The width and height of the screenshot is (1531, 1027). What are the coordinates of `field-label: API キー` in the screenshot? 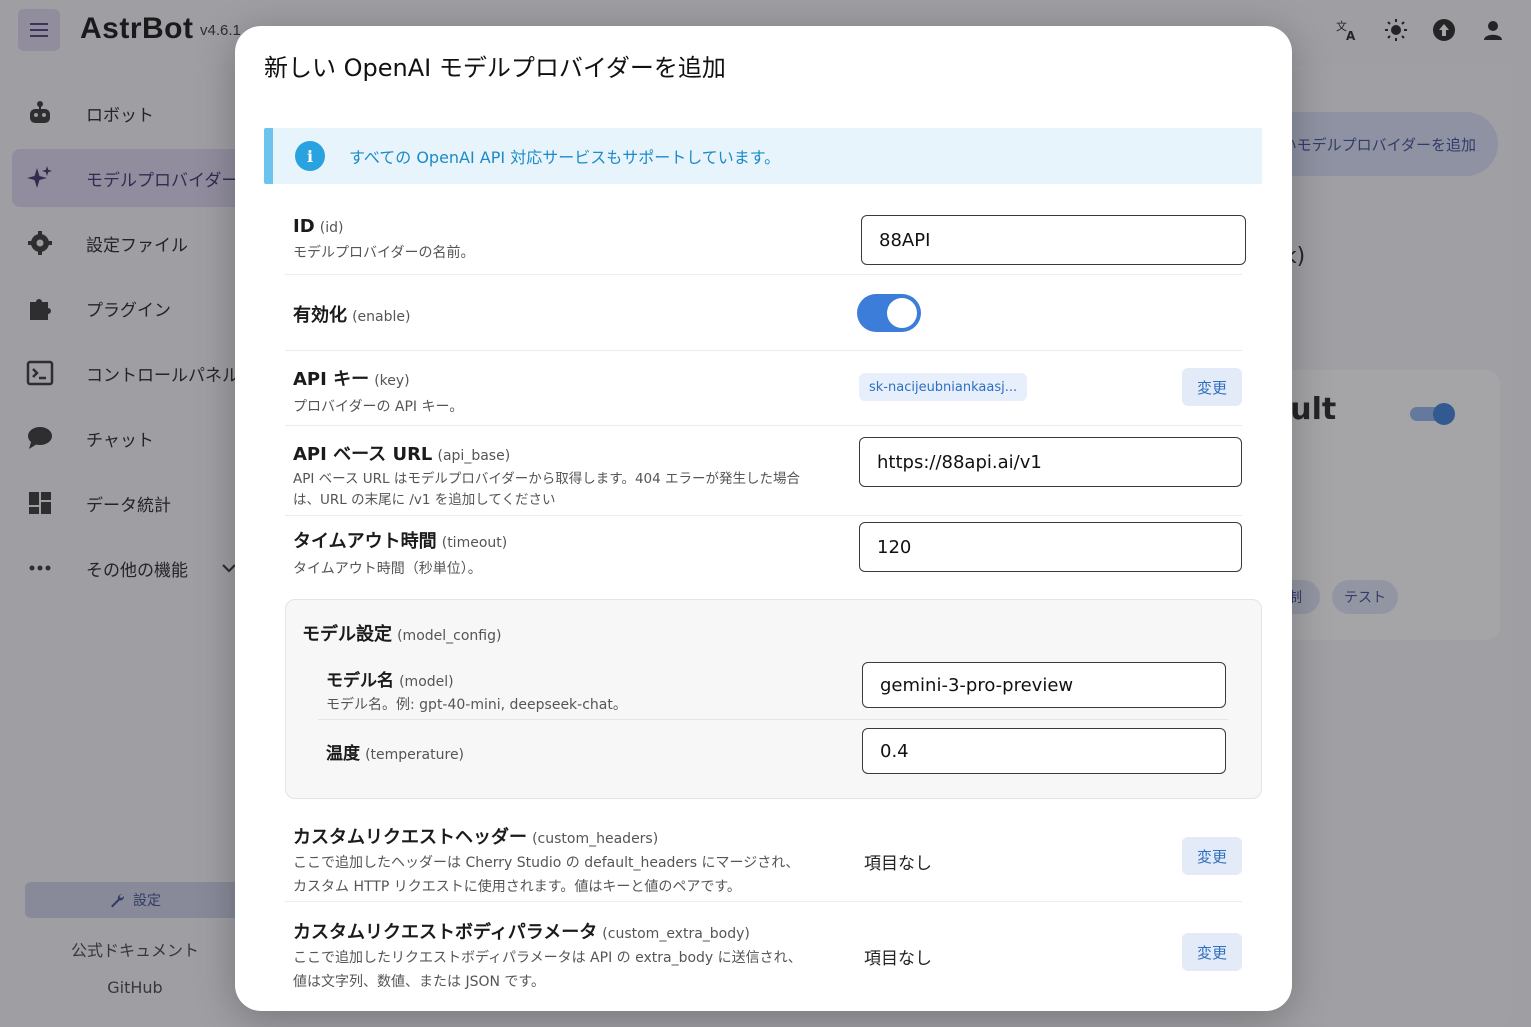 It's located at (331, 379).